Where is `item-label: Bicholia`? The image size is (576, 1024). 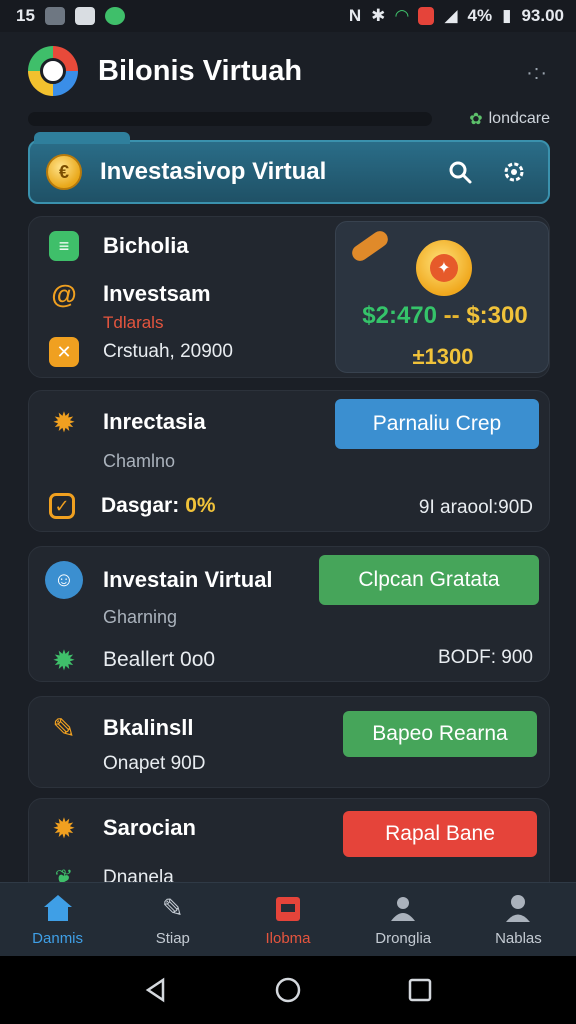 item-label: Bicholia is located at coordinates (146, 245).